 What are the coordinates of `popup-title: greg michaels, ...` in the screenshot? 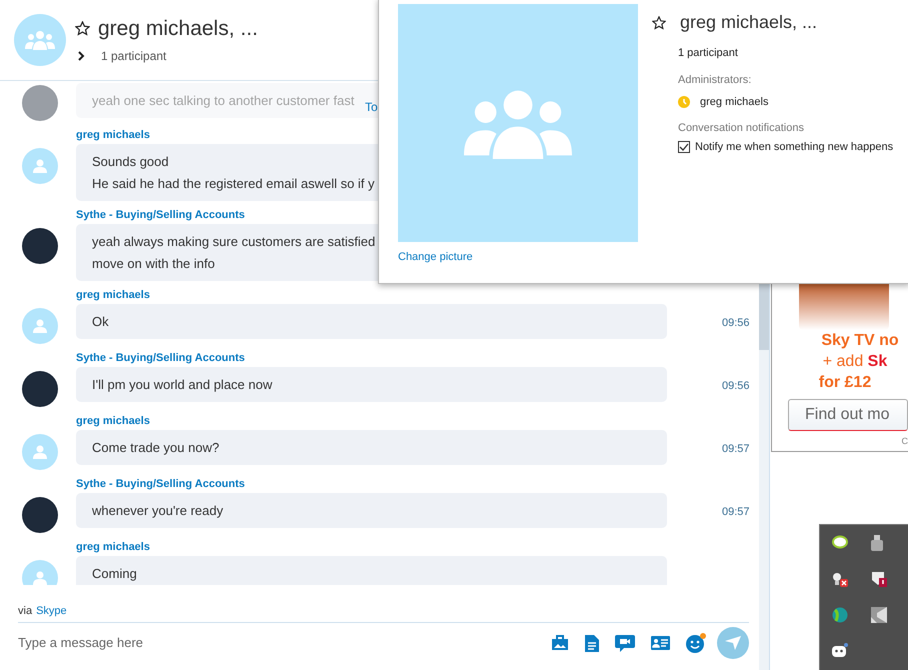 It's located at (749, 22).